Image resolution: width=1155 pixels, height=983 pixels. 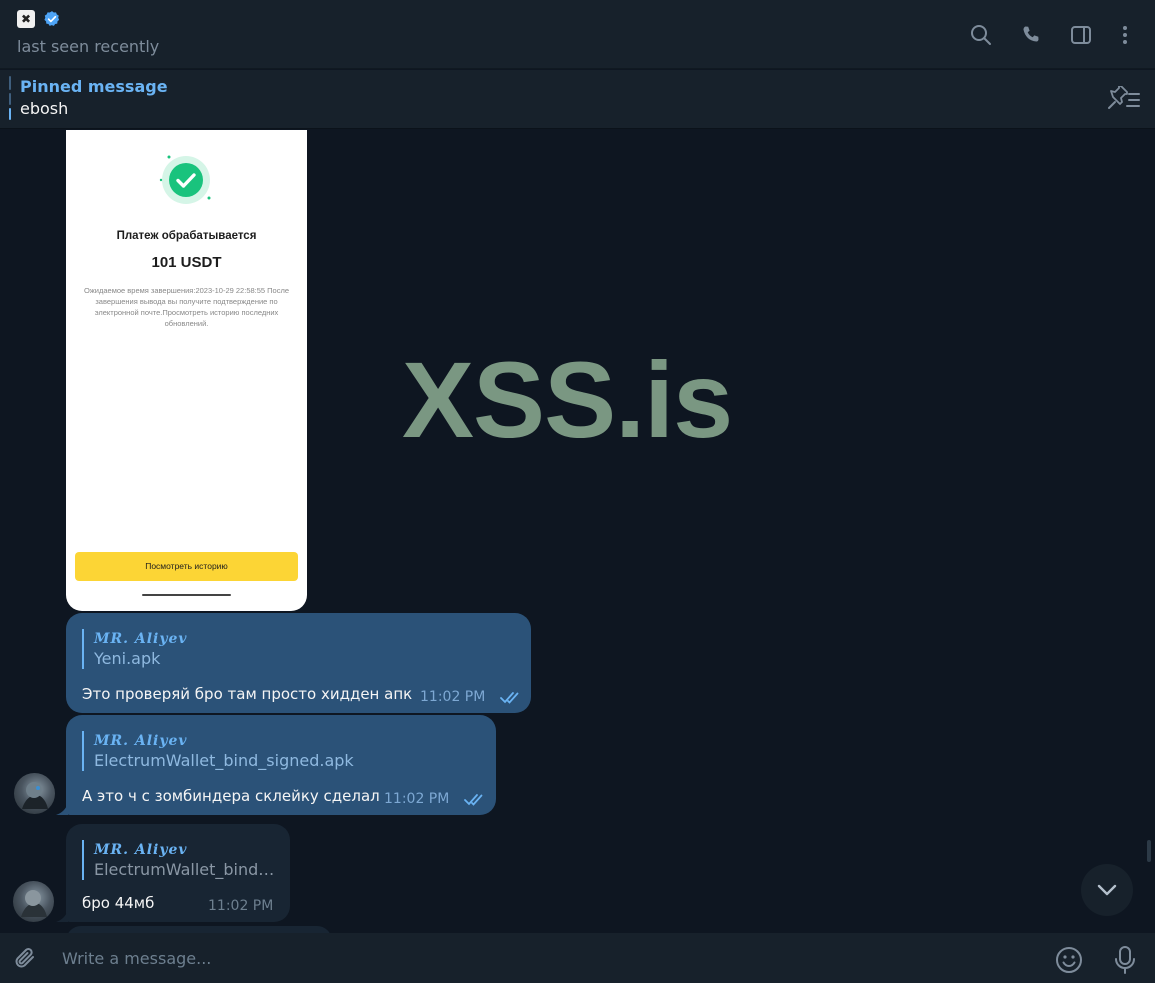 I want to click on reply-file: Yeni.apk, so click(x=127, y=658).